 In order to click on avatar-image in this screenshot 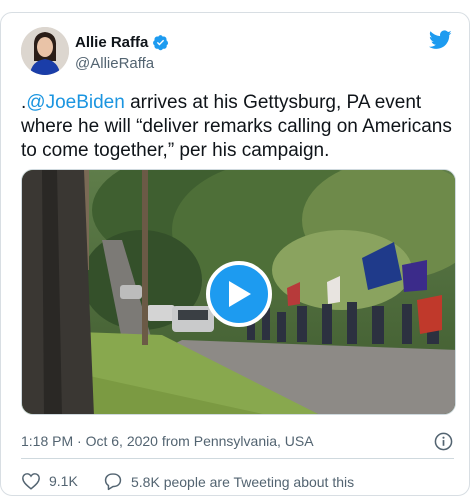, I will do `click(45, 51)`.